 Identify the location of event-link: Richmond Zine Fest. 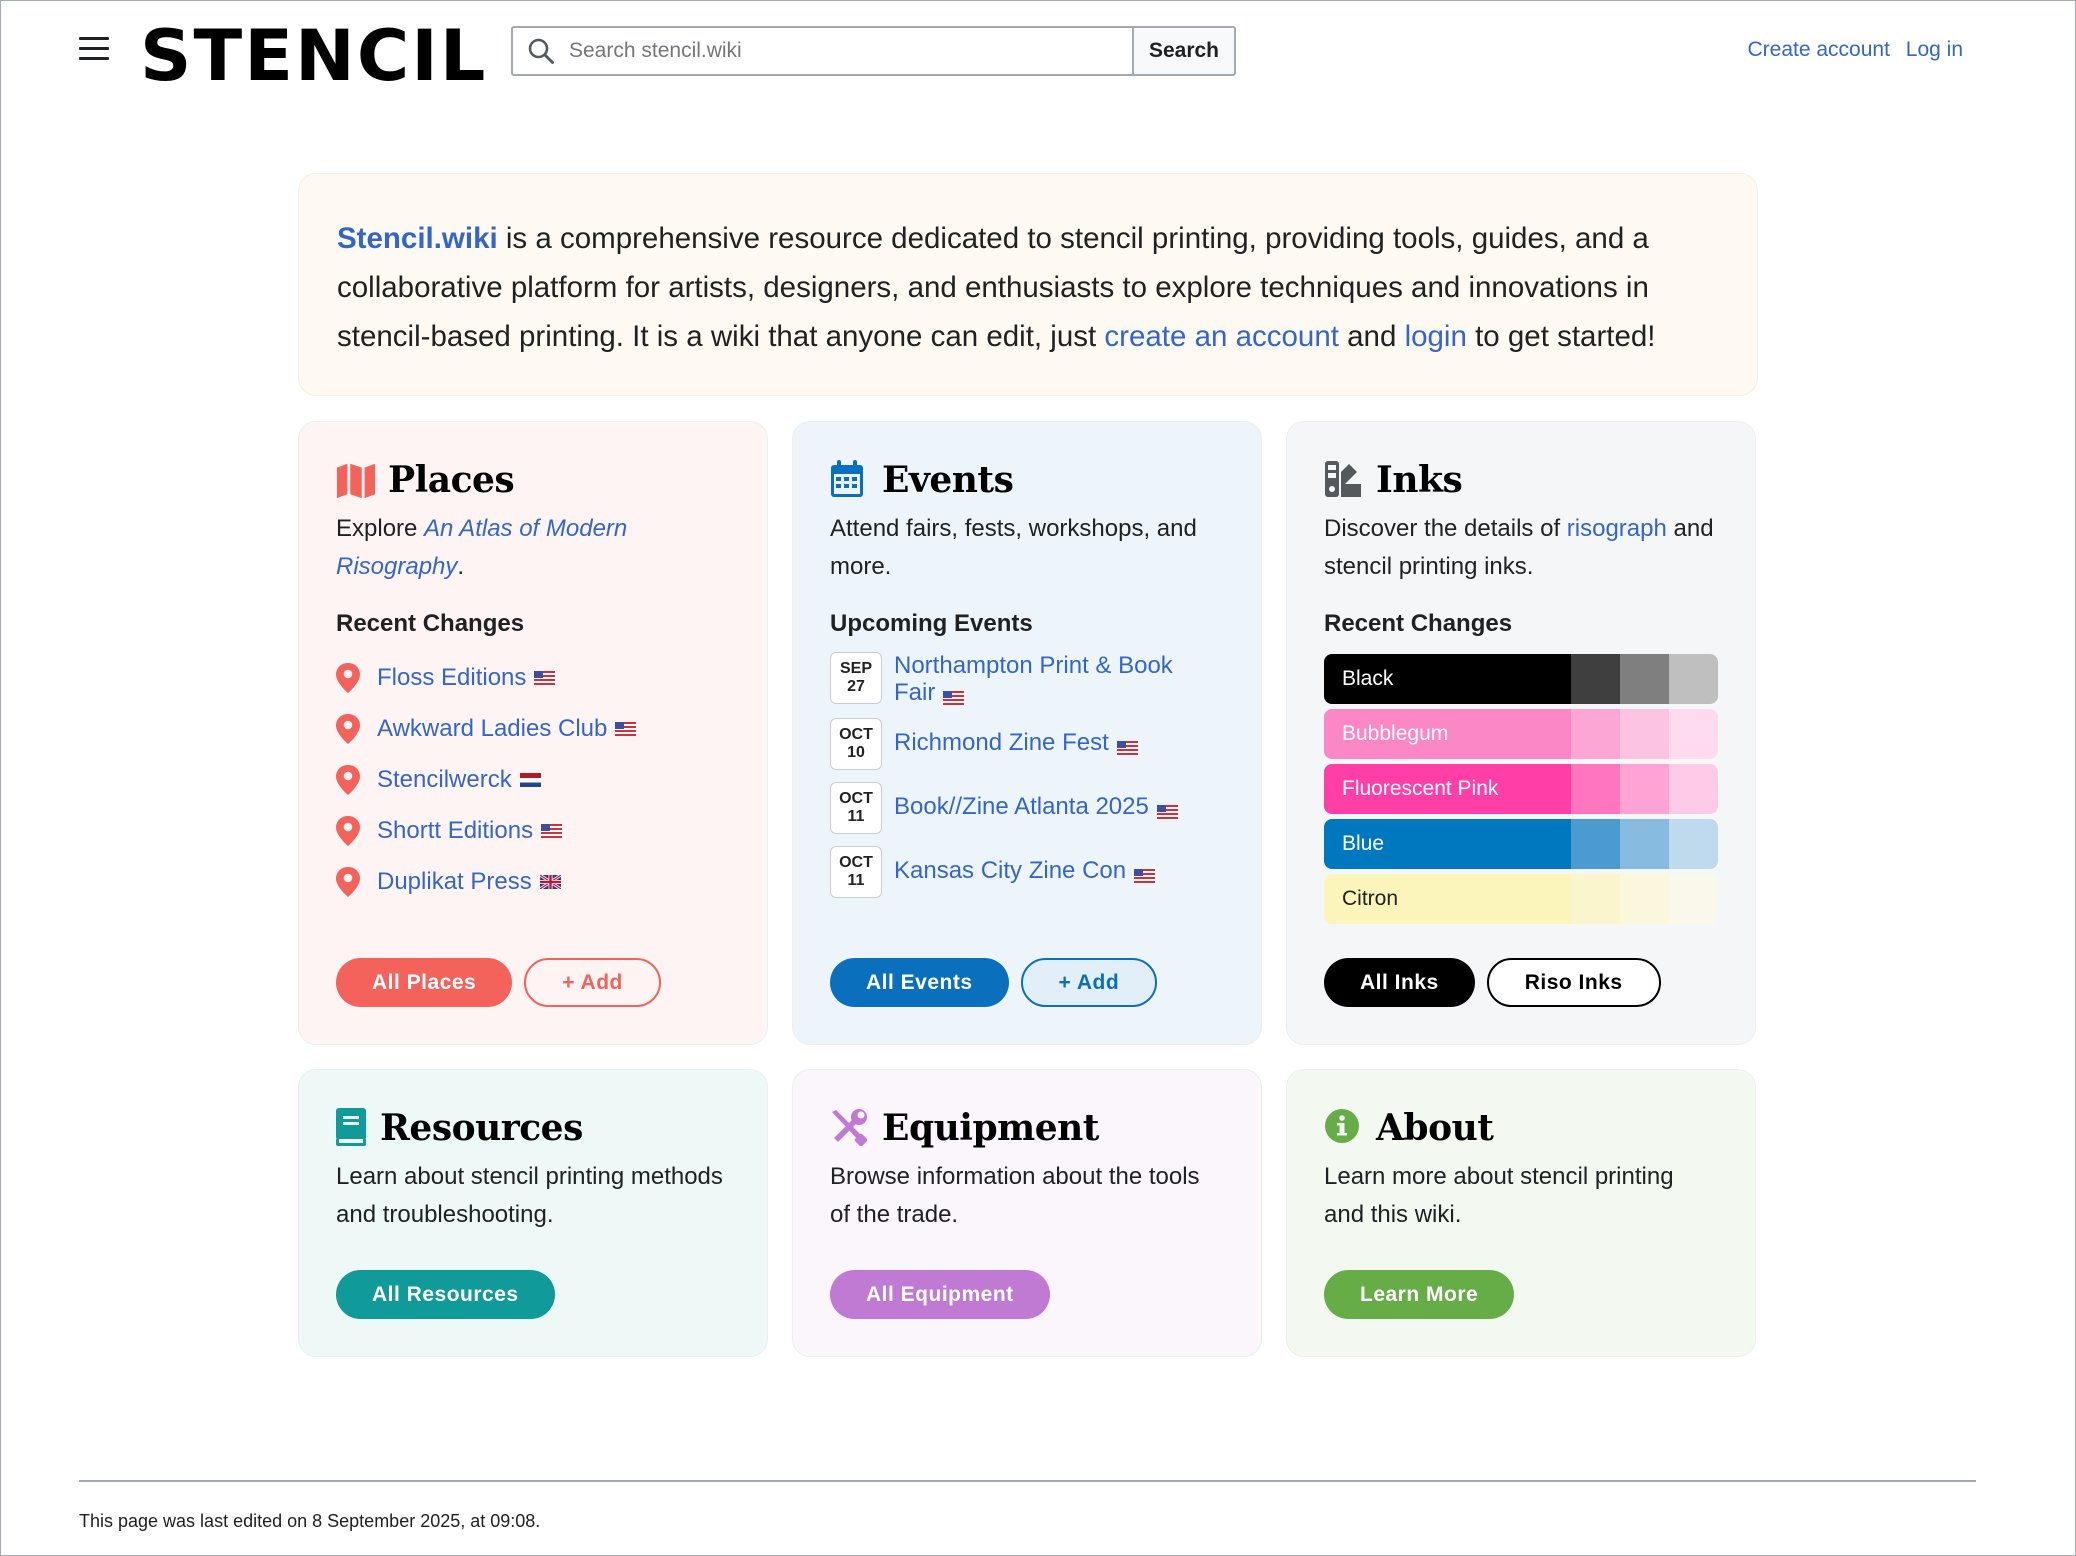
(1001, 742).